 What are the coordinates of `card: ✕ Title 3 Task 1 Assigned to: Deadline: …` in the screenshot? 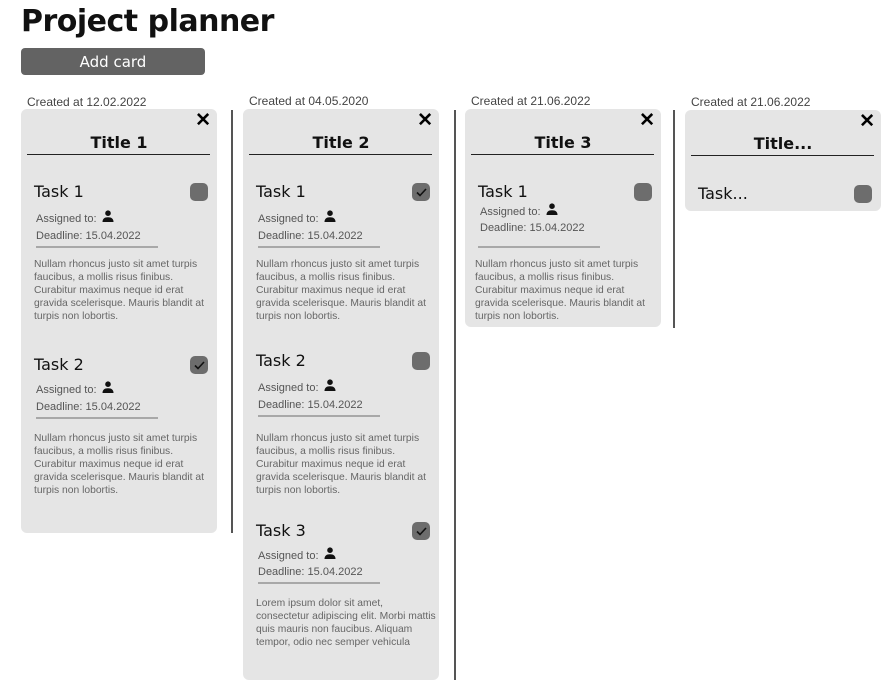 It's located at (563, 218).